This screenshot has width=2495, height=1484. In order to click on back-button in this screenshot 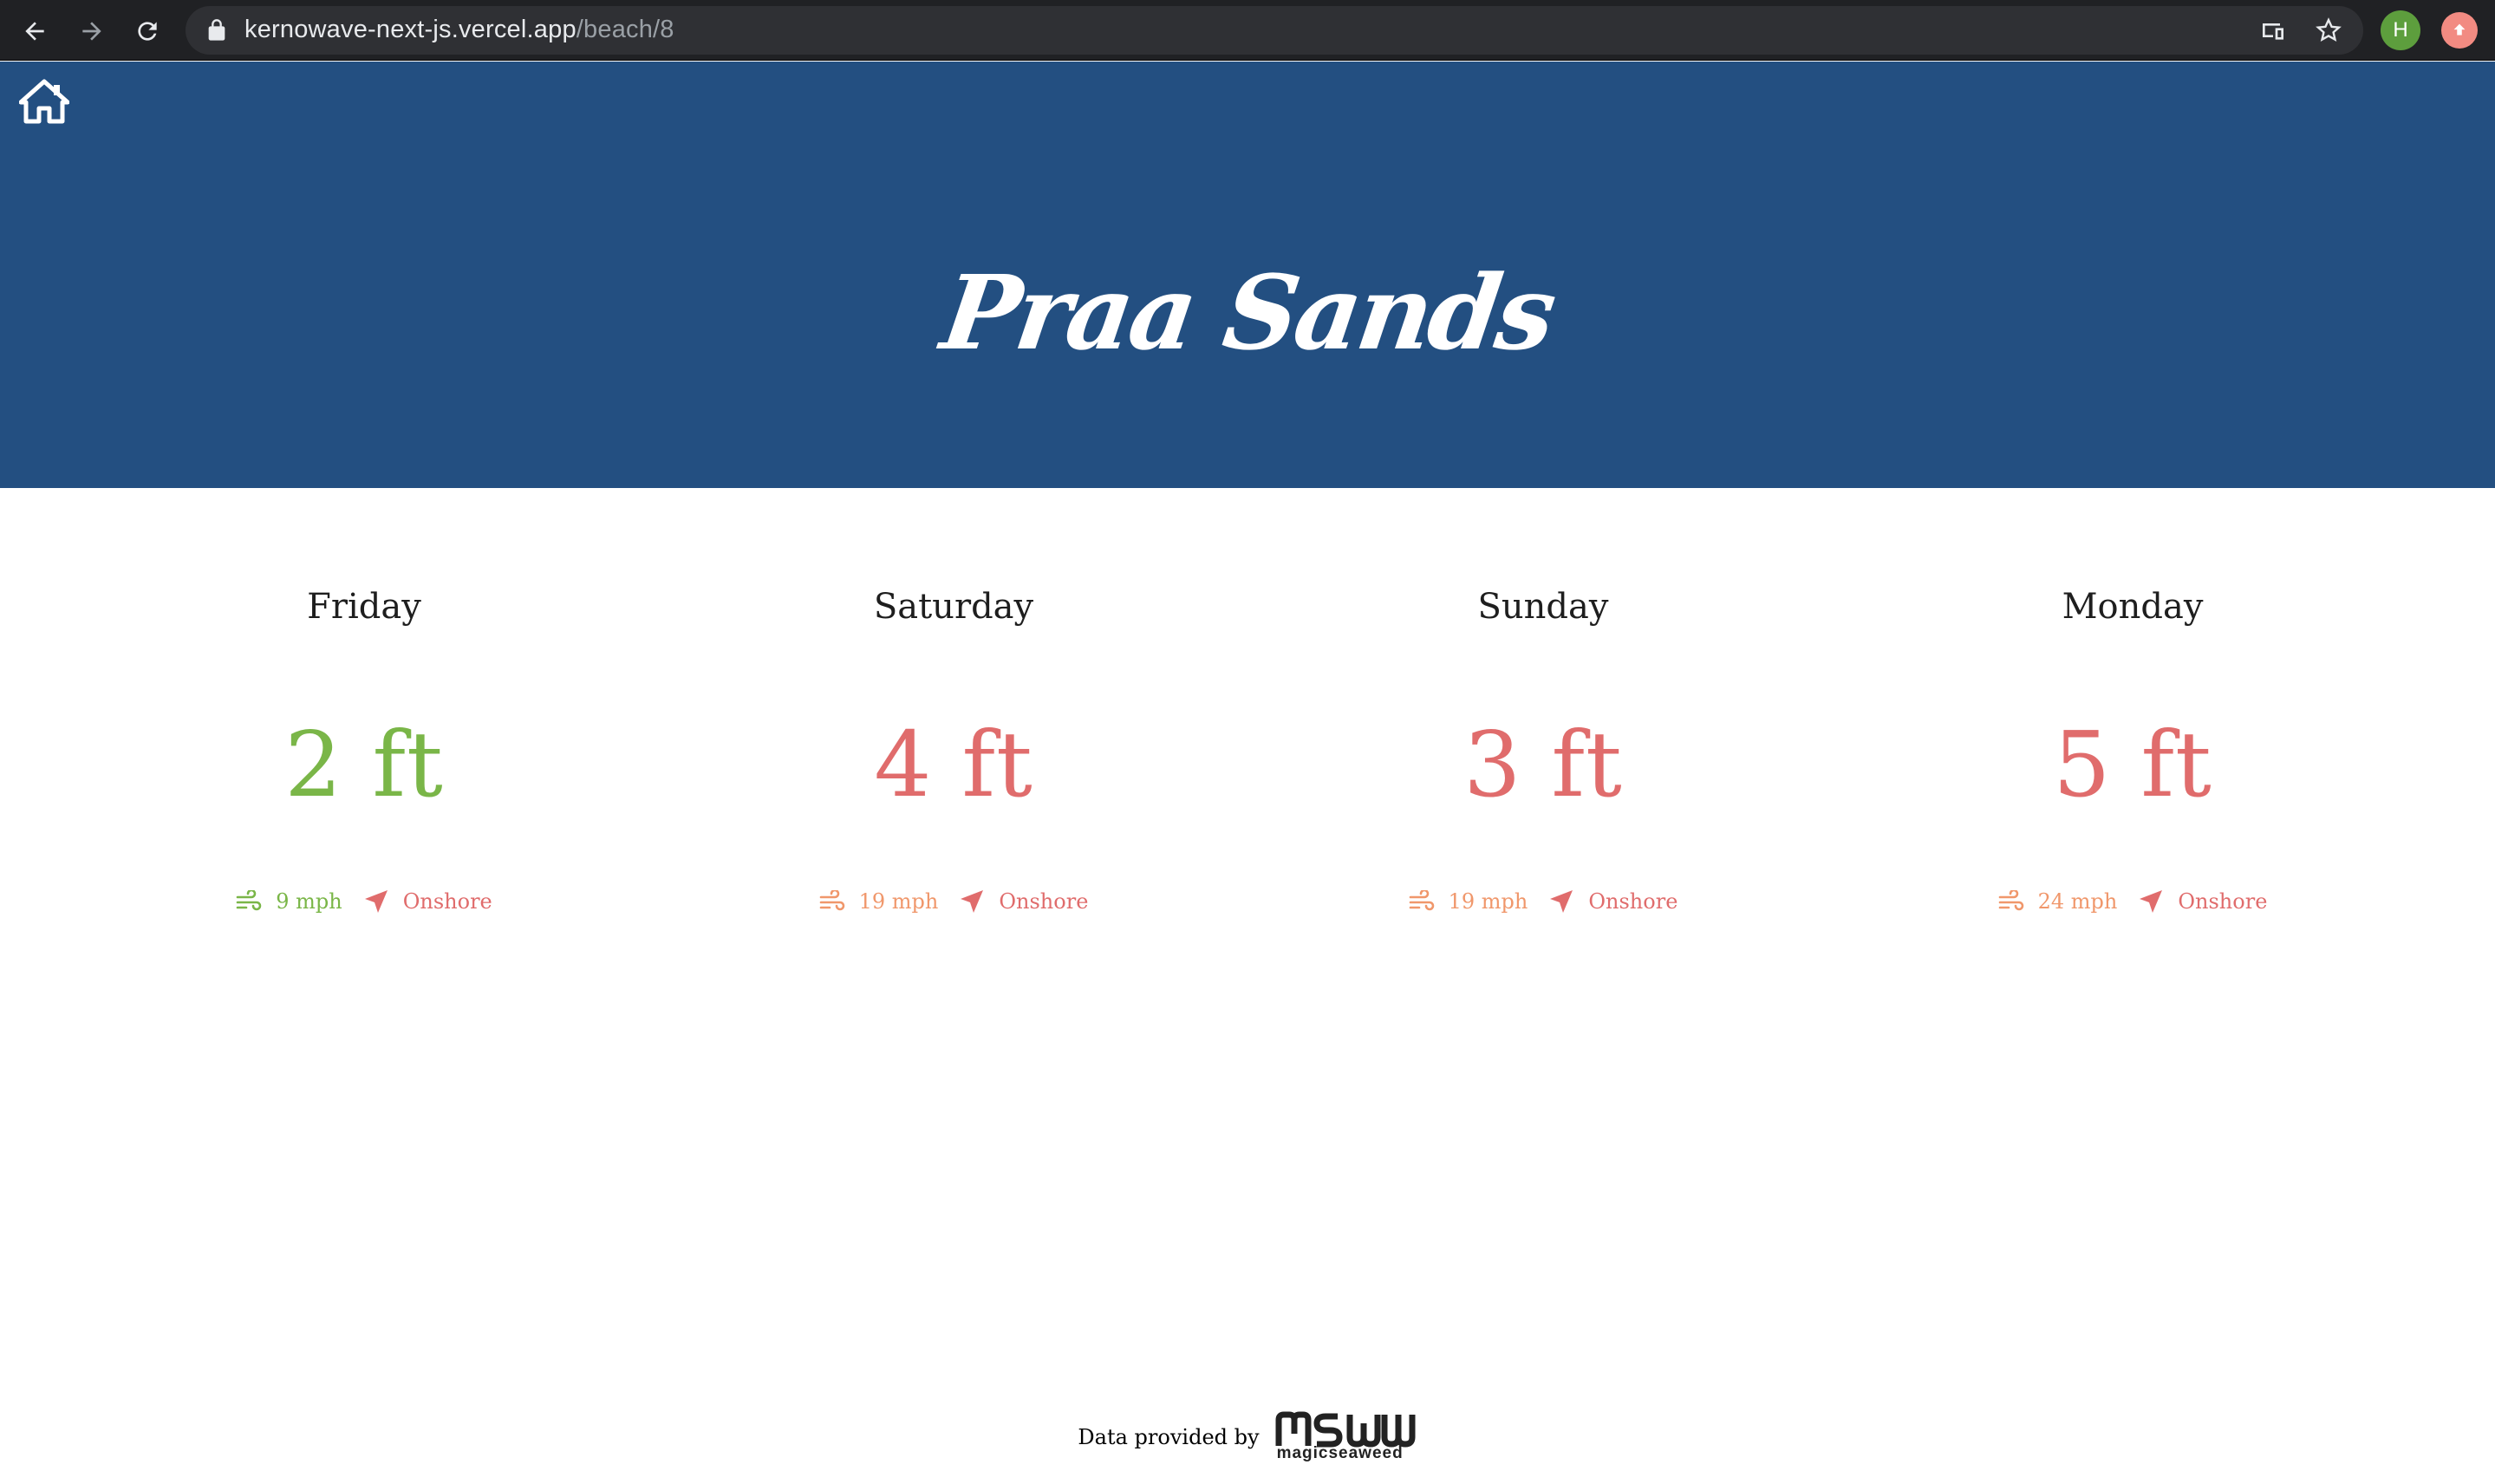, I will do `click(35, 31)`.